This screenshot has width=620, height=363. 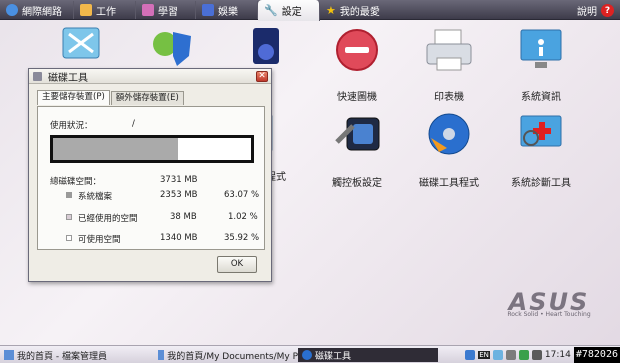 I want to click on wifi-icon, so click(x=470, y=355).